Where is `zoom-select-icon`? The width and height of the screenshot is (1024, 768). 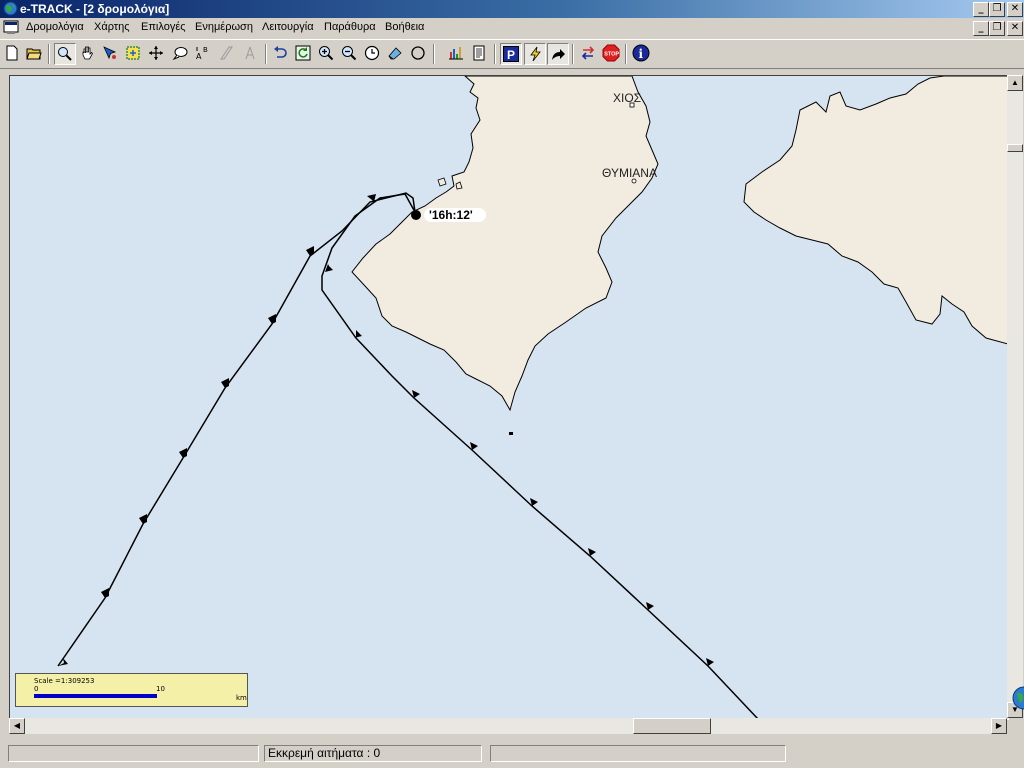
zoom-select-icon is located at coordinates (65, 54).